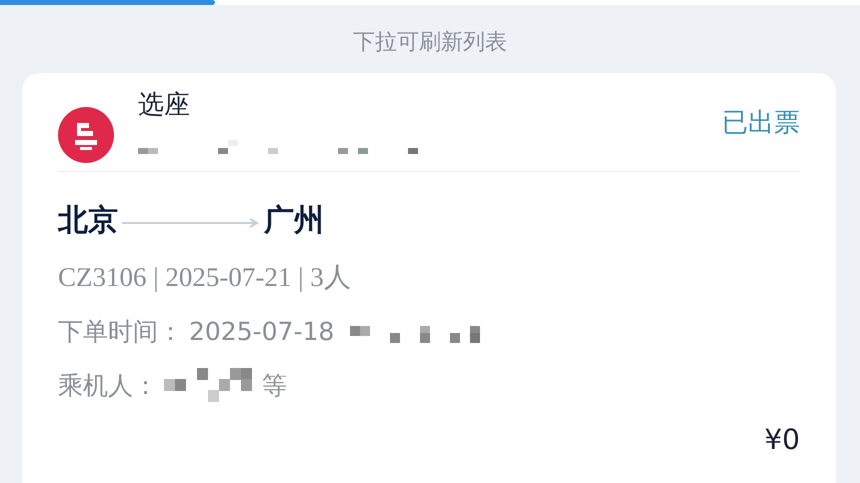 The width and height of the screenshot is (860, 483). I want to click on order-title: 选座, so click(164, 105).